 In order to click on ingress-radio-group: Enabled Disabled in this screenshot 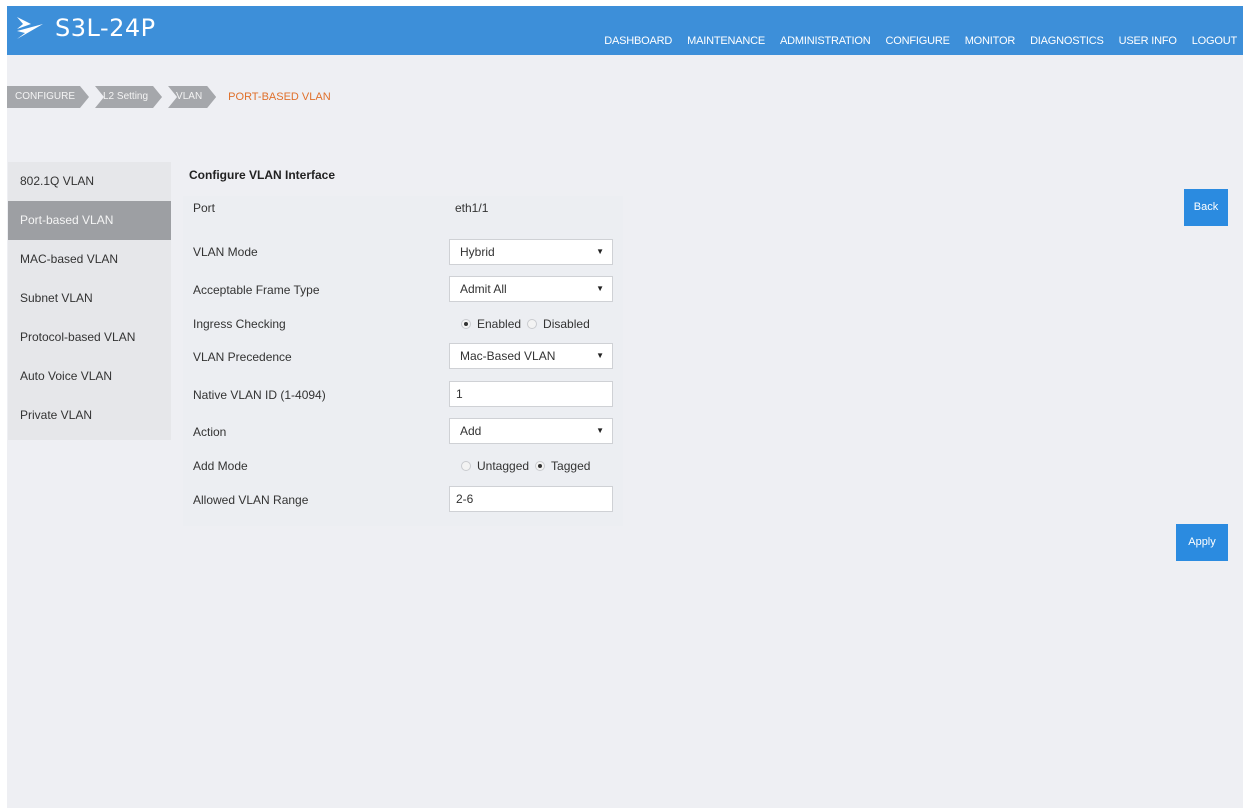, I will do `click(528, 324)`.